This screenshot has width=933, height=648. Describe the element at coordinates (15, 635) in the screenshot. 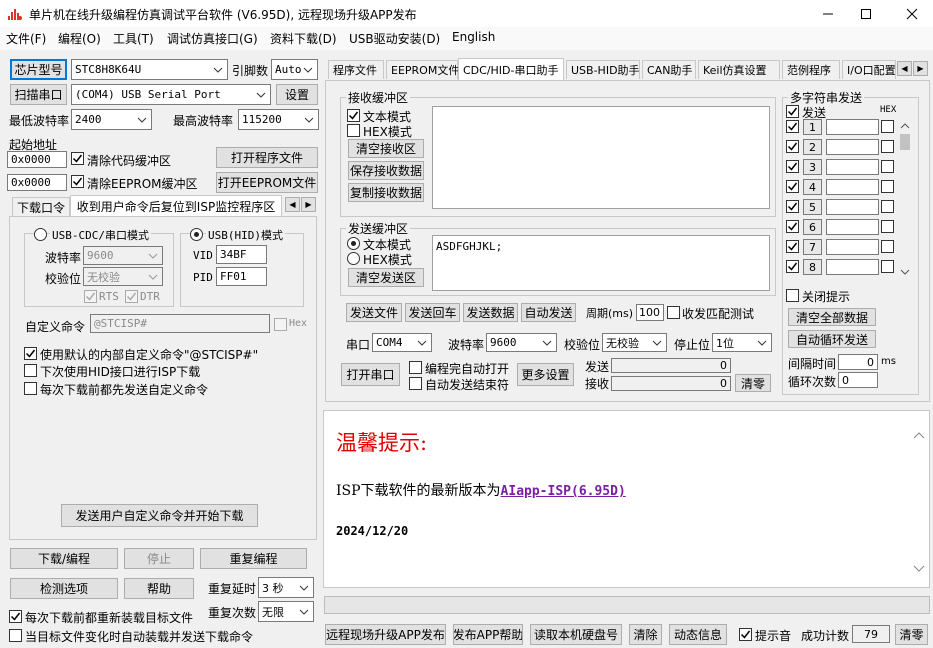

I see `auto-load-checkbox` at that location.